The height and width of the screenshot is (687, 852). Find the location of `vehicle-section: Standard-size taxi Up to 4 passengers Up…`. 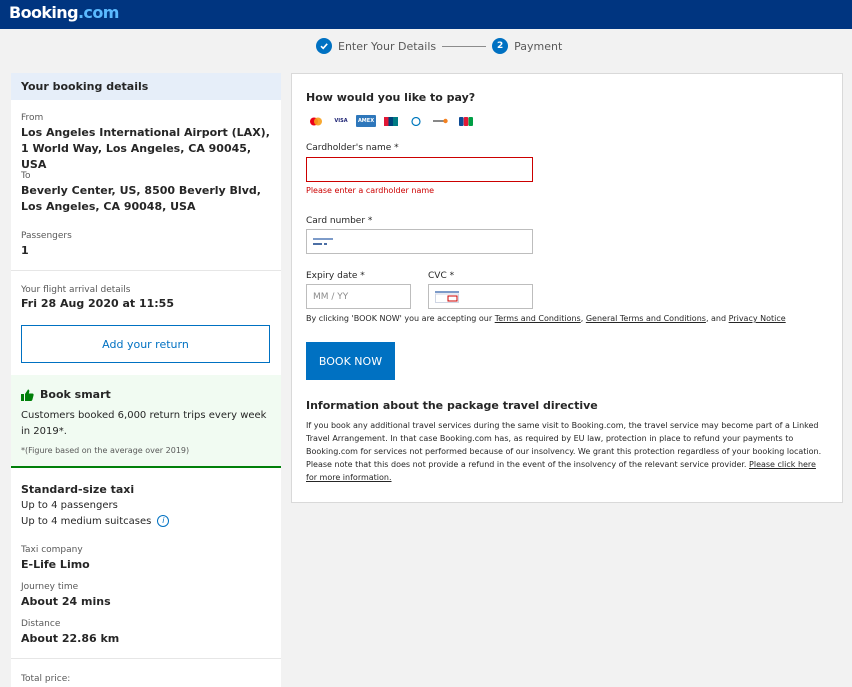

vehicle-section: Standard-size taxi Up to 4 passengers Up… is located at coordinates (147, 506).